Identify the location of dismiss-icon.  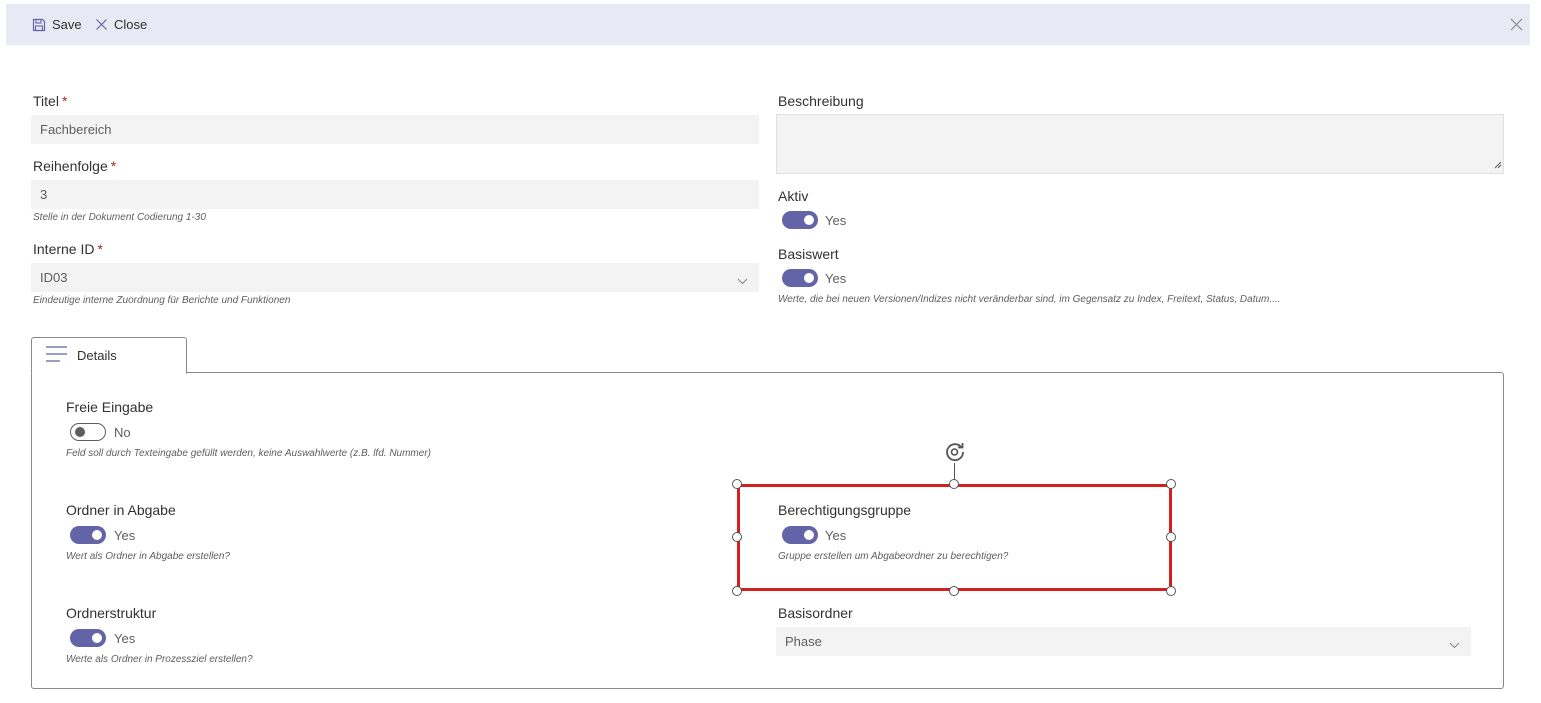
(1516, 24).